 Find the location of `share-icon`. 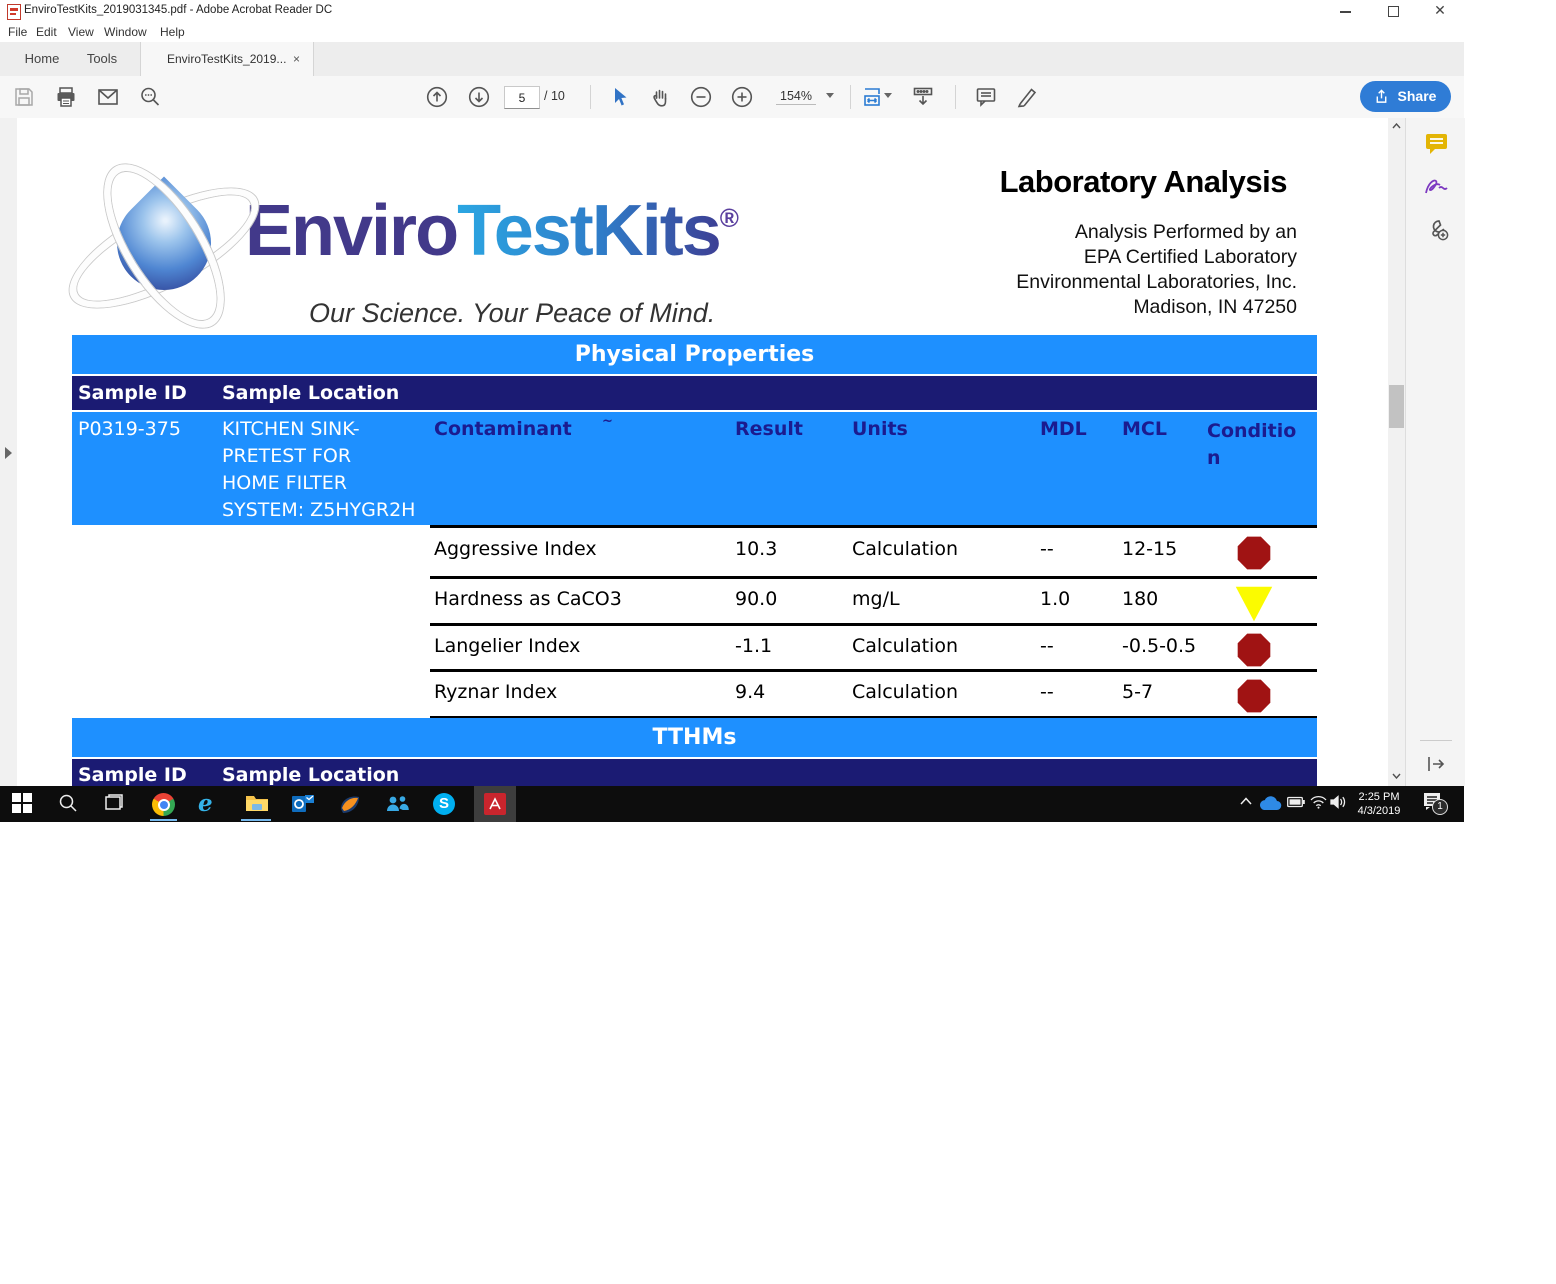

share-icon is located at coordinates (1381, 96).